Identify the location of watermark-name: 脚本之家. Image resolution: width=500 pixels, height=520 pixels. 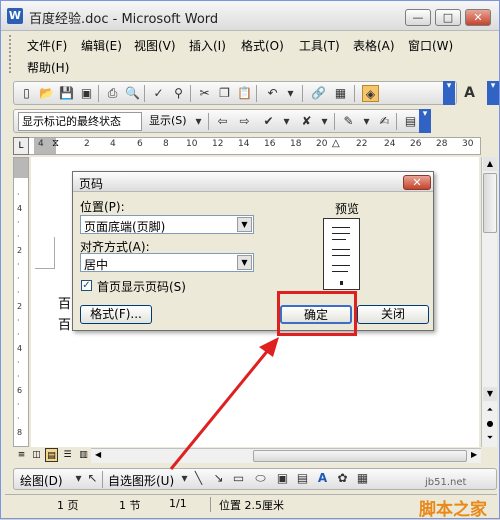
(453, 510).